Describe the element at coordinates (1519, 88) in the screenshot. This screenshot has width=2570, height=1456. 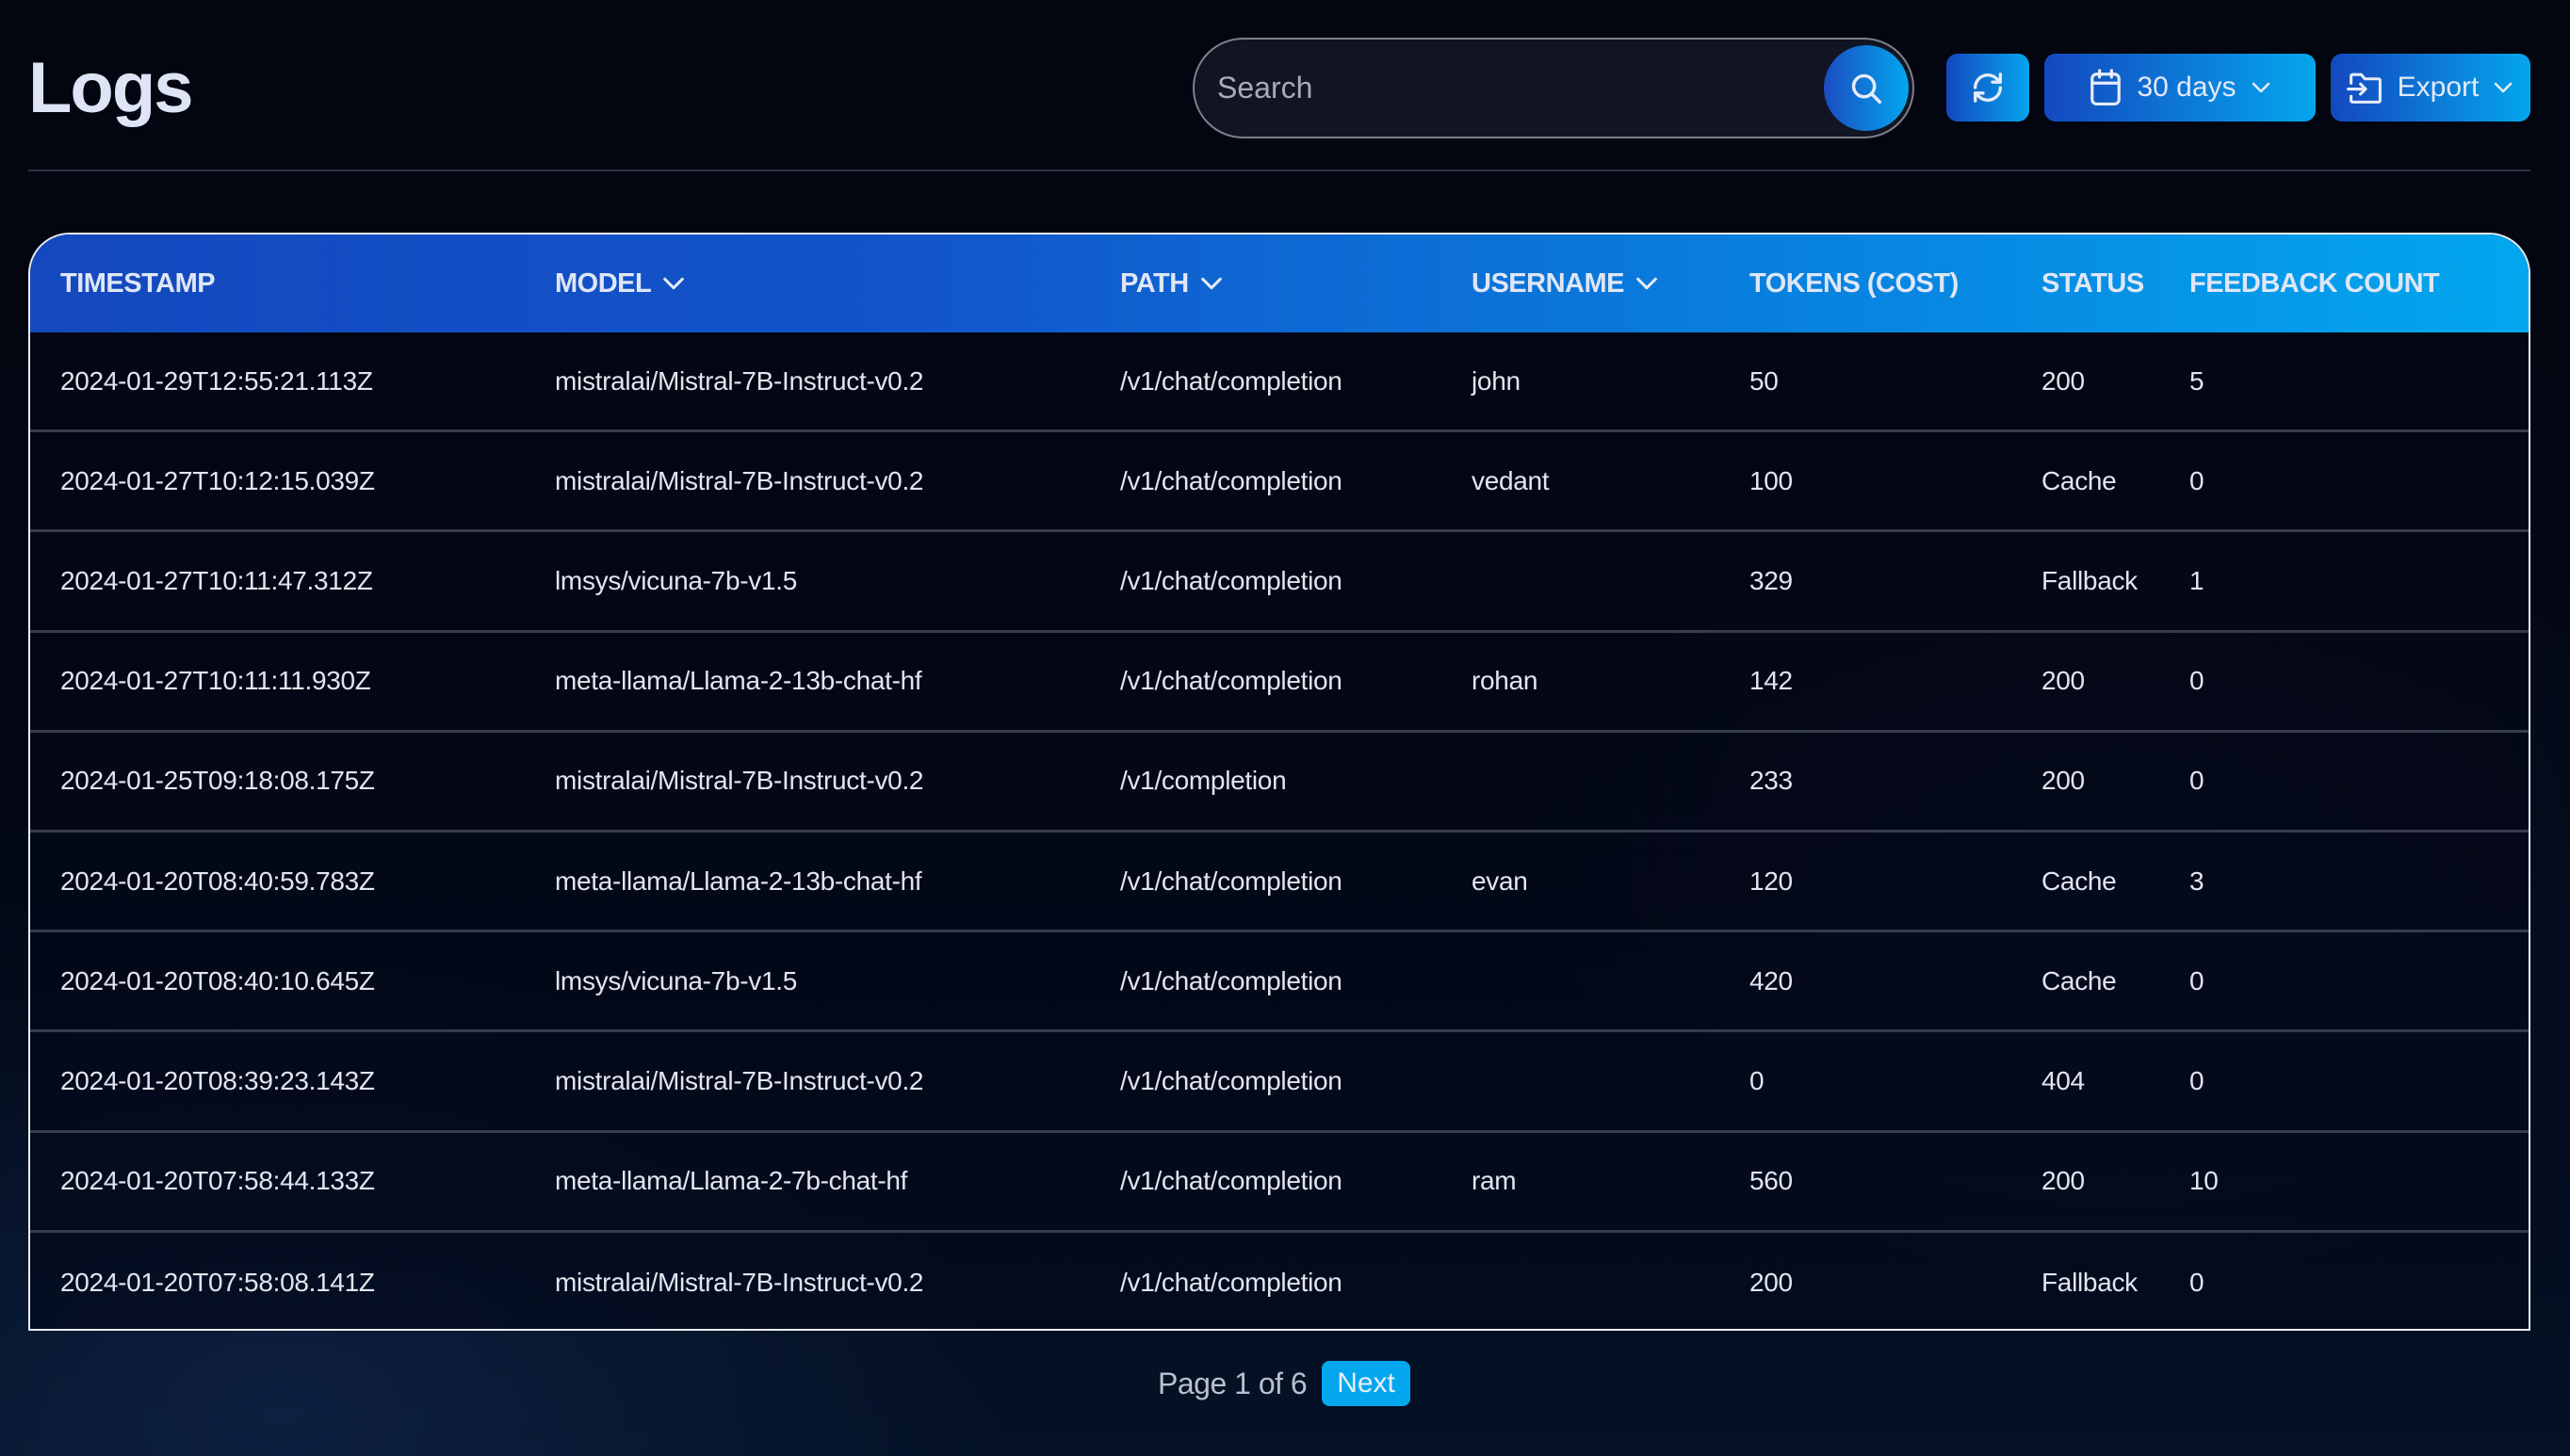
I see `search-input` at that location.